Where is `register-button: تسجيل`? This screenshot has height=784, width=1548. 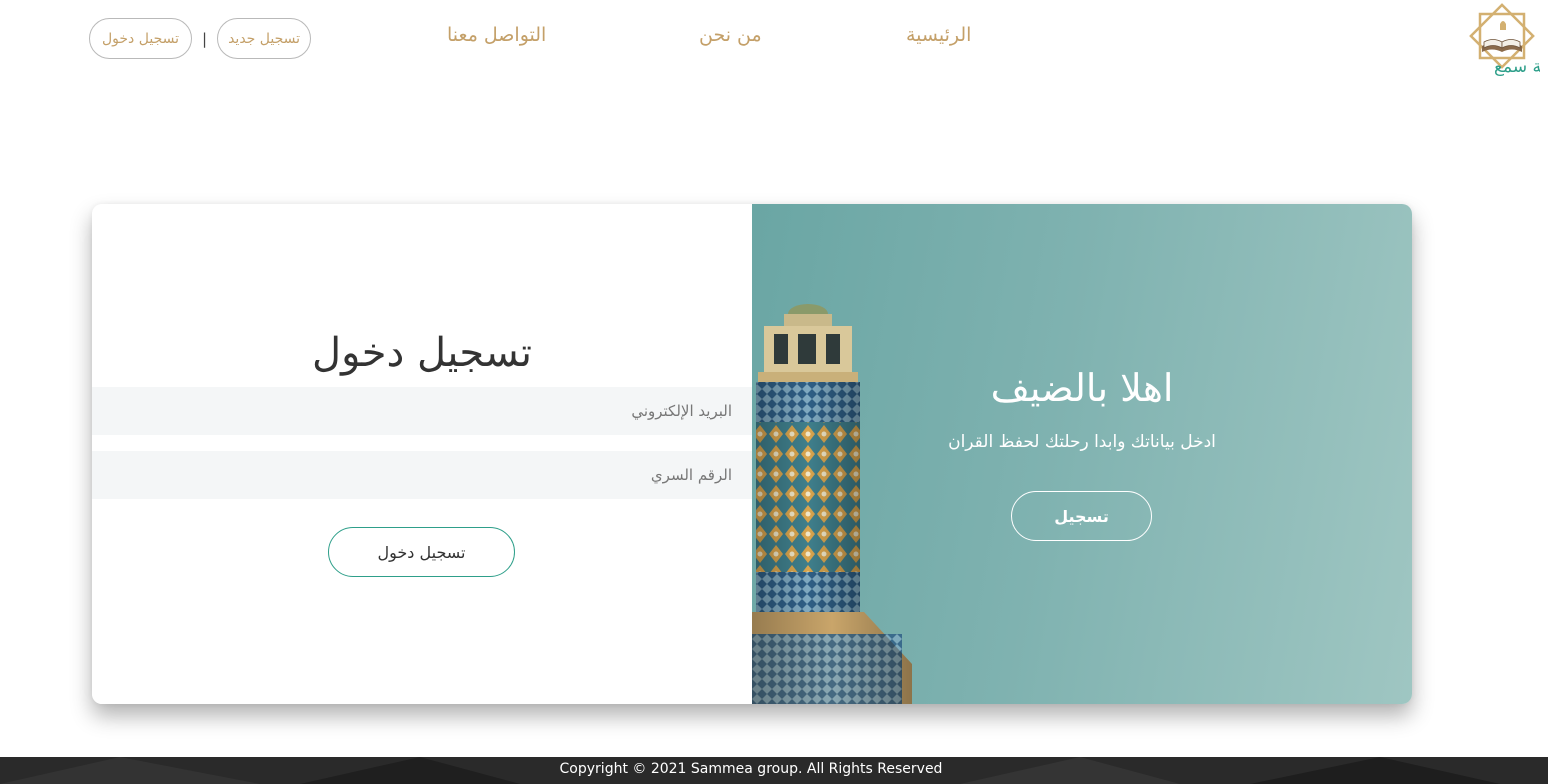 register-button: تسجيل is located at coordinates (1081, 516).